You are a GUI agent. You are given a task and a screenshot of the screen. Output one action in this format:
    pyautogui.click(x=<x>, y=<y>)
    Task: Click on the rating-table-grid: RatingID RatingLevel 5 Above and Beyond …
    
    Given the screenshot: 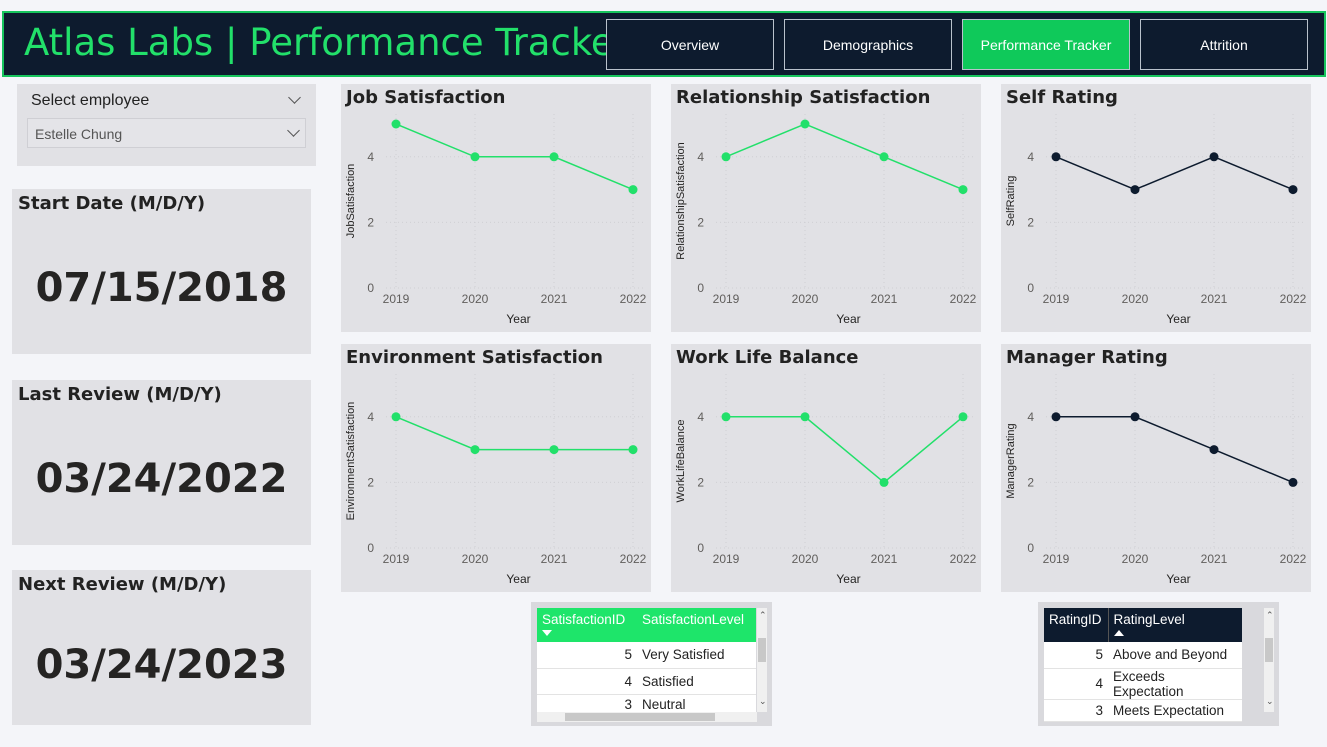 What is the action you would take?
    pyautogui.click(x=1143, y=665)
    